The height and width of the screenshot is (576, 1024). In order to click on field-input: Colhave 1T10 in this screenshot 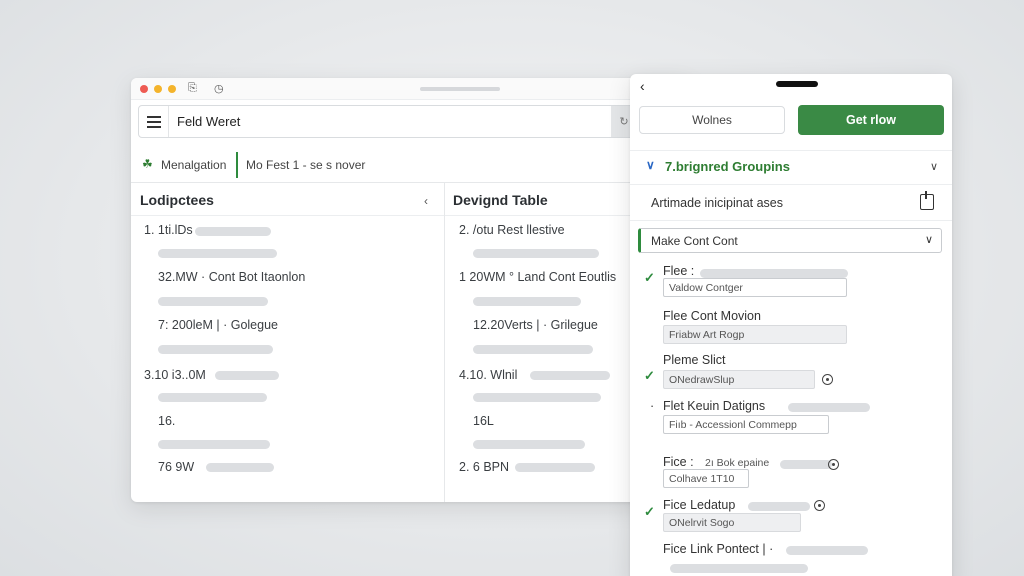, I will do `click(706, 478)`.